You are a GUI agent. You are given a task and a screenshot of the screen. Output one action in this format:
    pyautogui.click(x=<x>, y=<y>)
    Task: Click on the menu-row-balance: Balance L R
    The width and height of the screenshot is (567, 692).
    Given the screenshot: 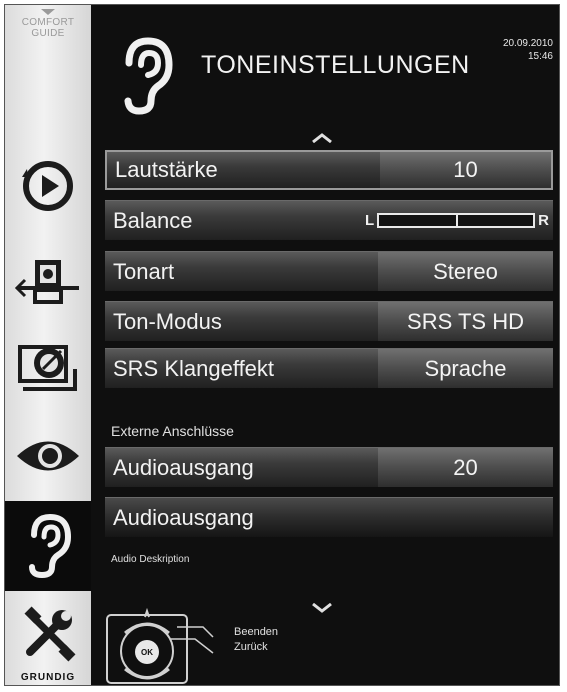 What is the action you would take?
    pyautogui.click(x=329, y=220)
    